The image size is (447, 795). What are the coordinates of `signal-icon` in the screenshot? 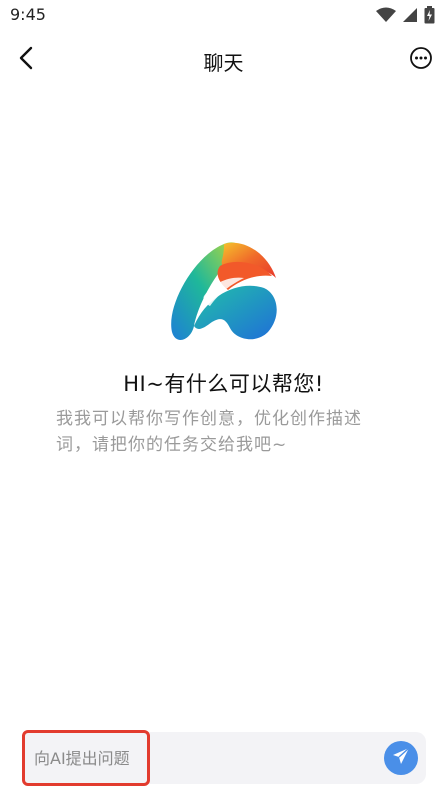 It's located at (410, 15).